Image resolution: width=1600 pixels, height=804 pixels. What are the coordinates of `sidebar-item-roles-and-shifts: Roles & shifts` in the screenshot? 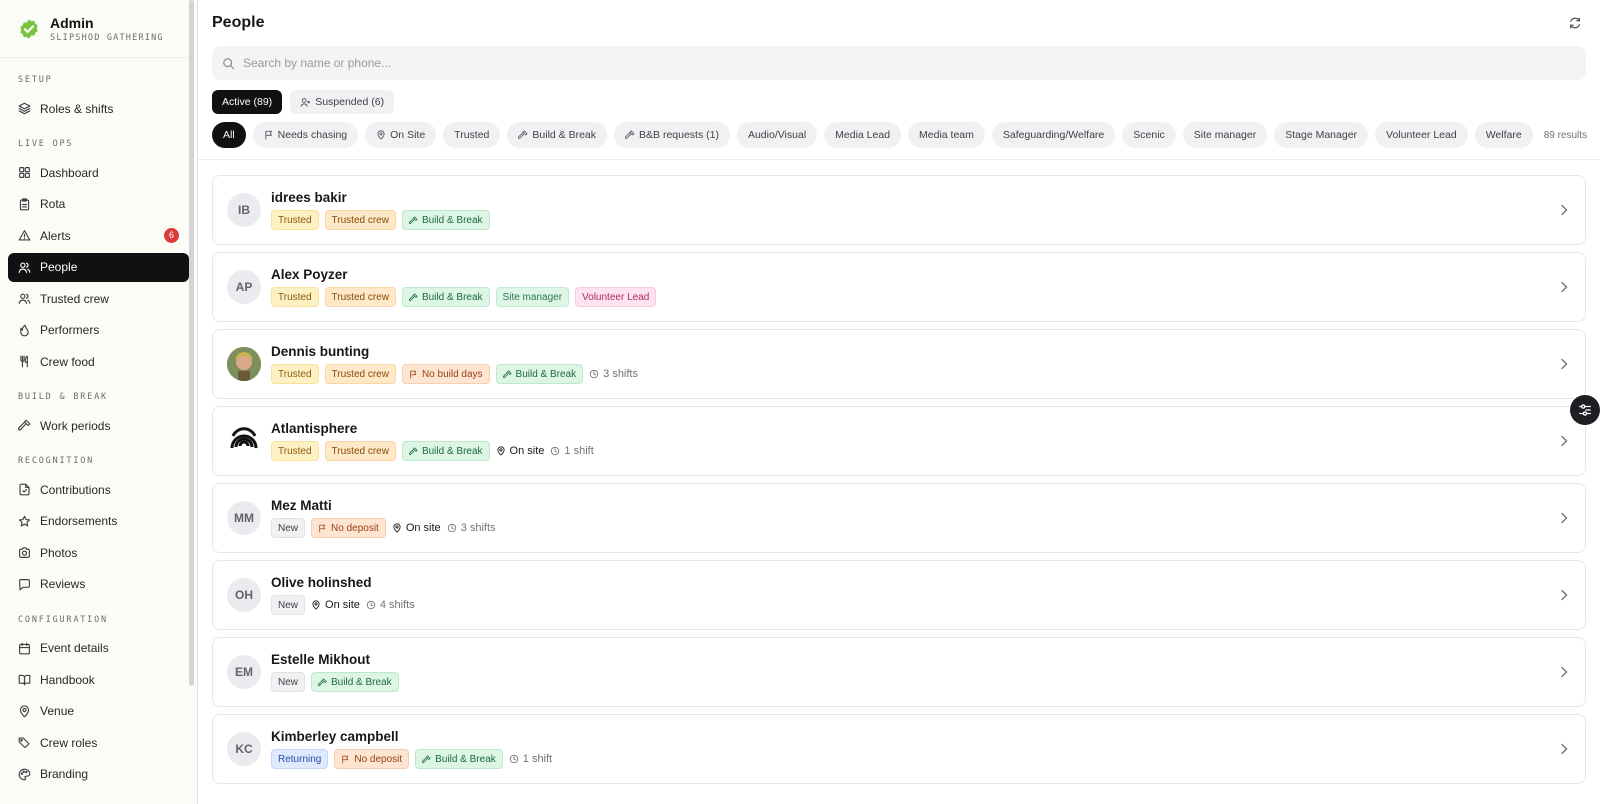 It's located at (98, 108).